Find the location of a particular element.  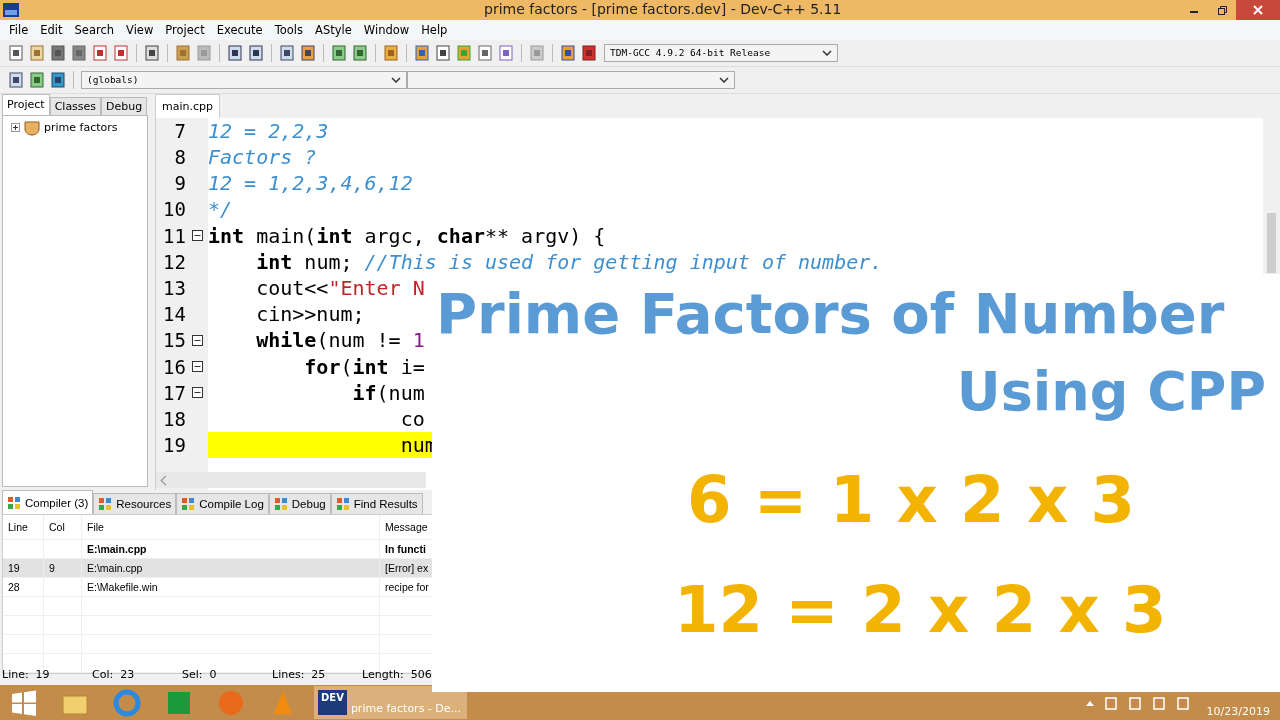

code-line: while(num != 1 is located at coordinates (340, 340).